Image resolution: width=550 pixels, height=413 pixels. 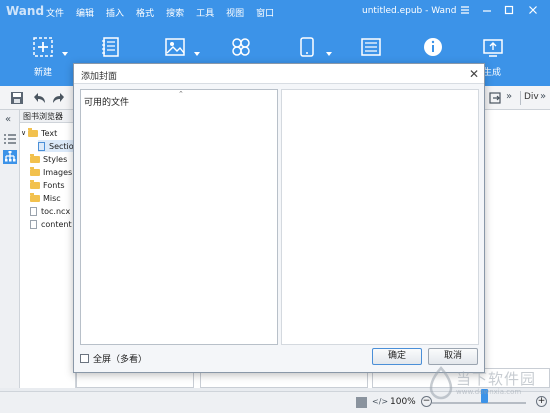 What do you see at coordinates (307, 47) in the screenshot?
I see `device-icon` at bounding box center [307, 47].